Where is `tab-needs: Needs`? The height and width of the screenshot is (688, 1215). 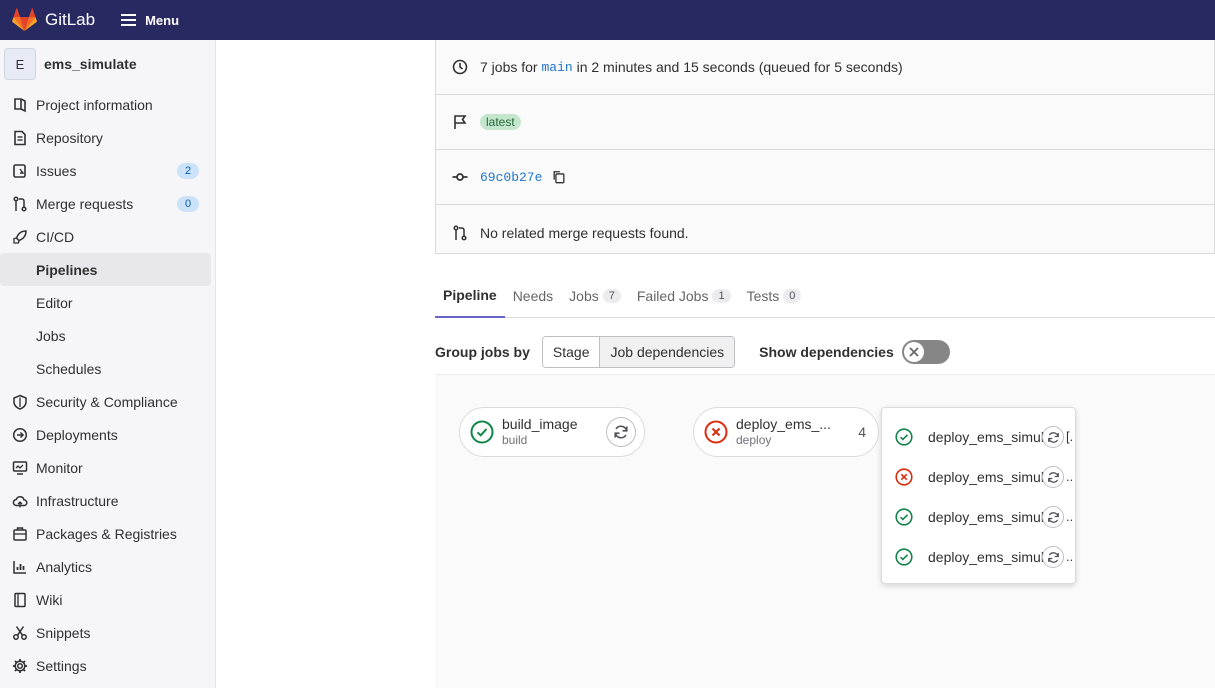
tab-needs: Needs is located at coordinates (533, 296).